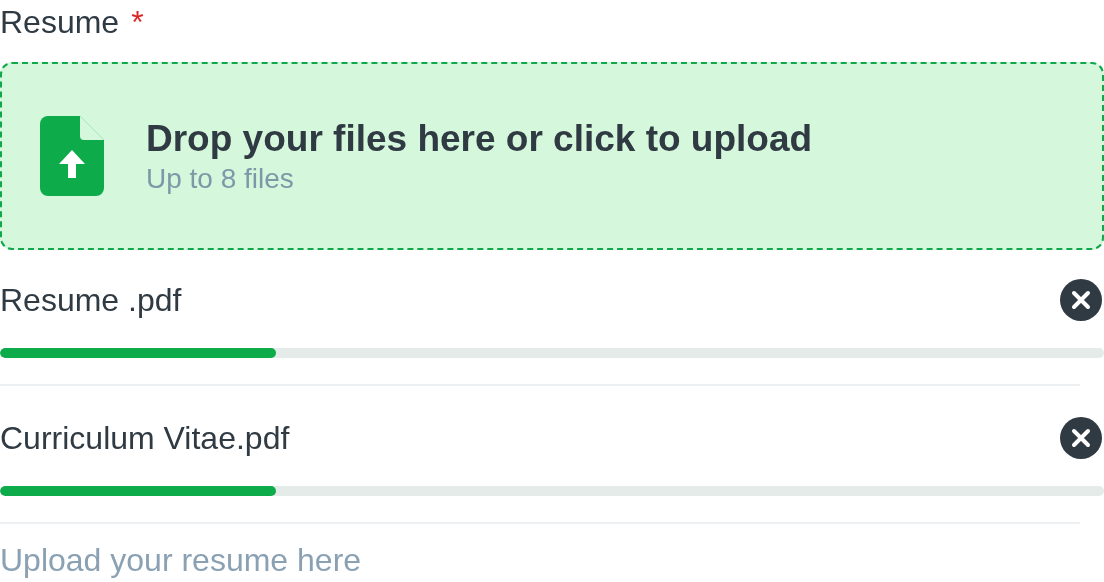  Describe the element at coordinates (72, 156) in the screenshot. I see `file-upload-icon` at that location.